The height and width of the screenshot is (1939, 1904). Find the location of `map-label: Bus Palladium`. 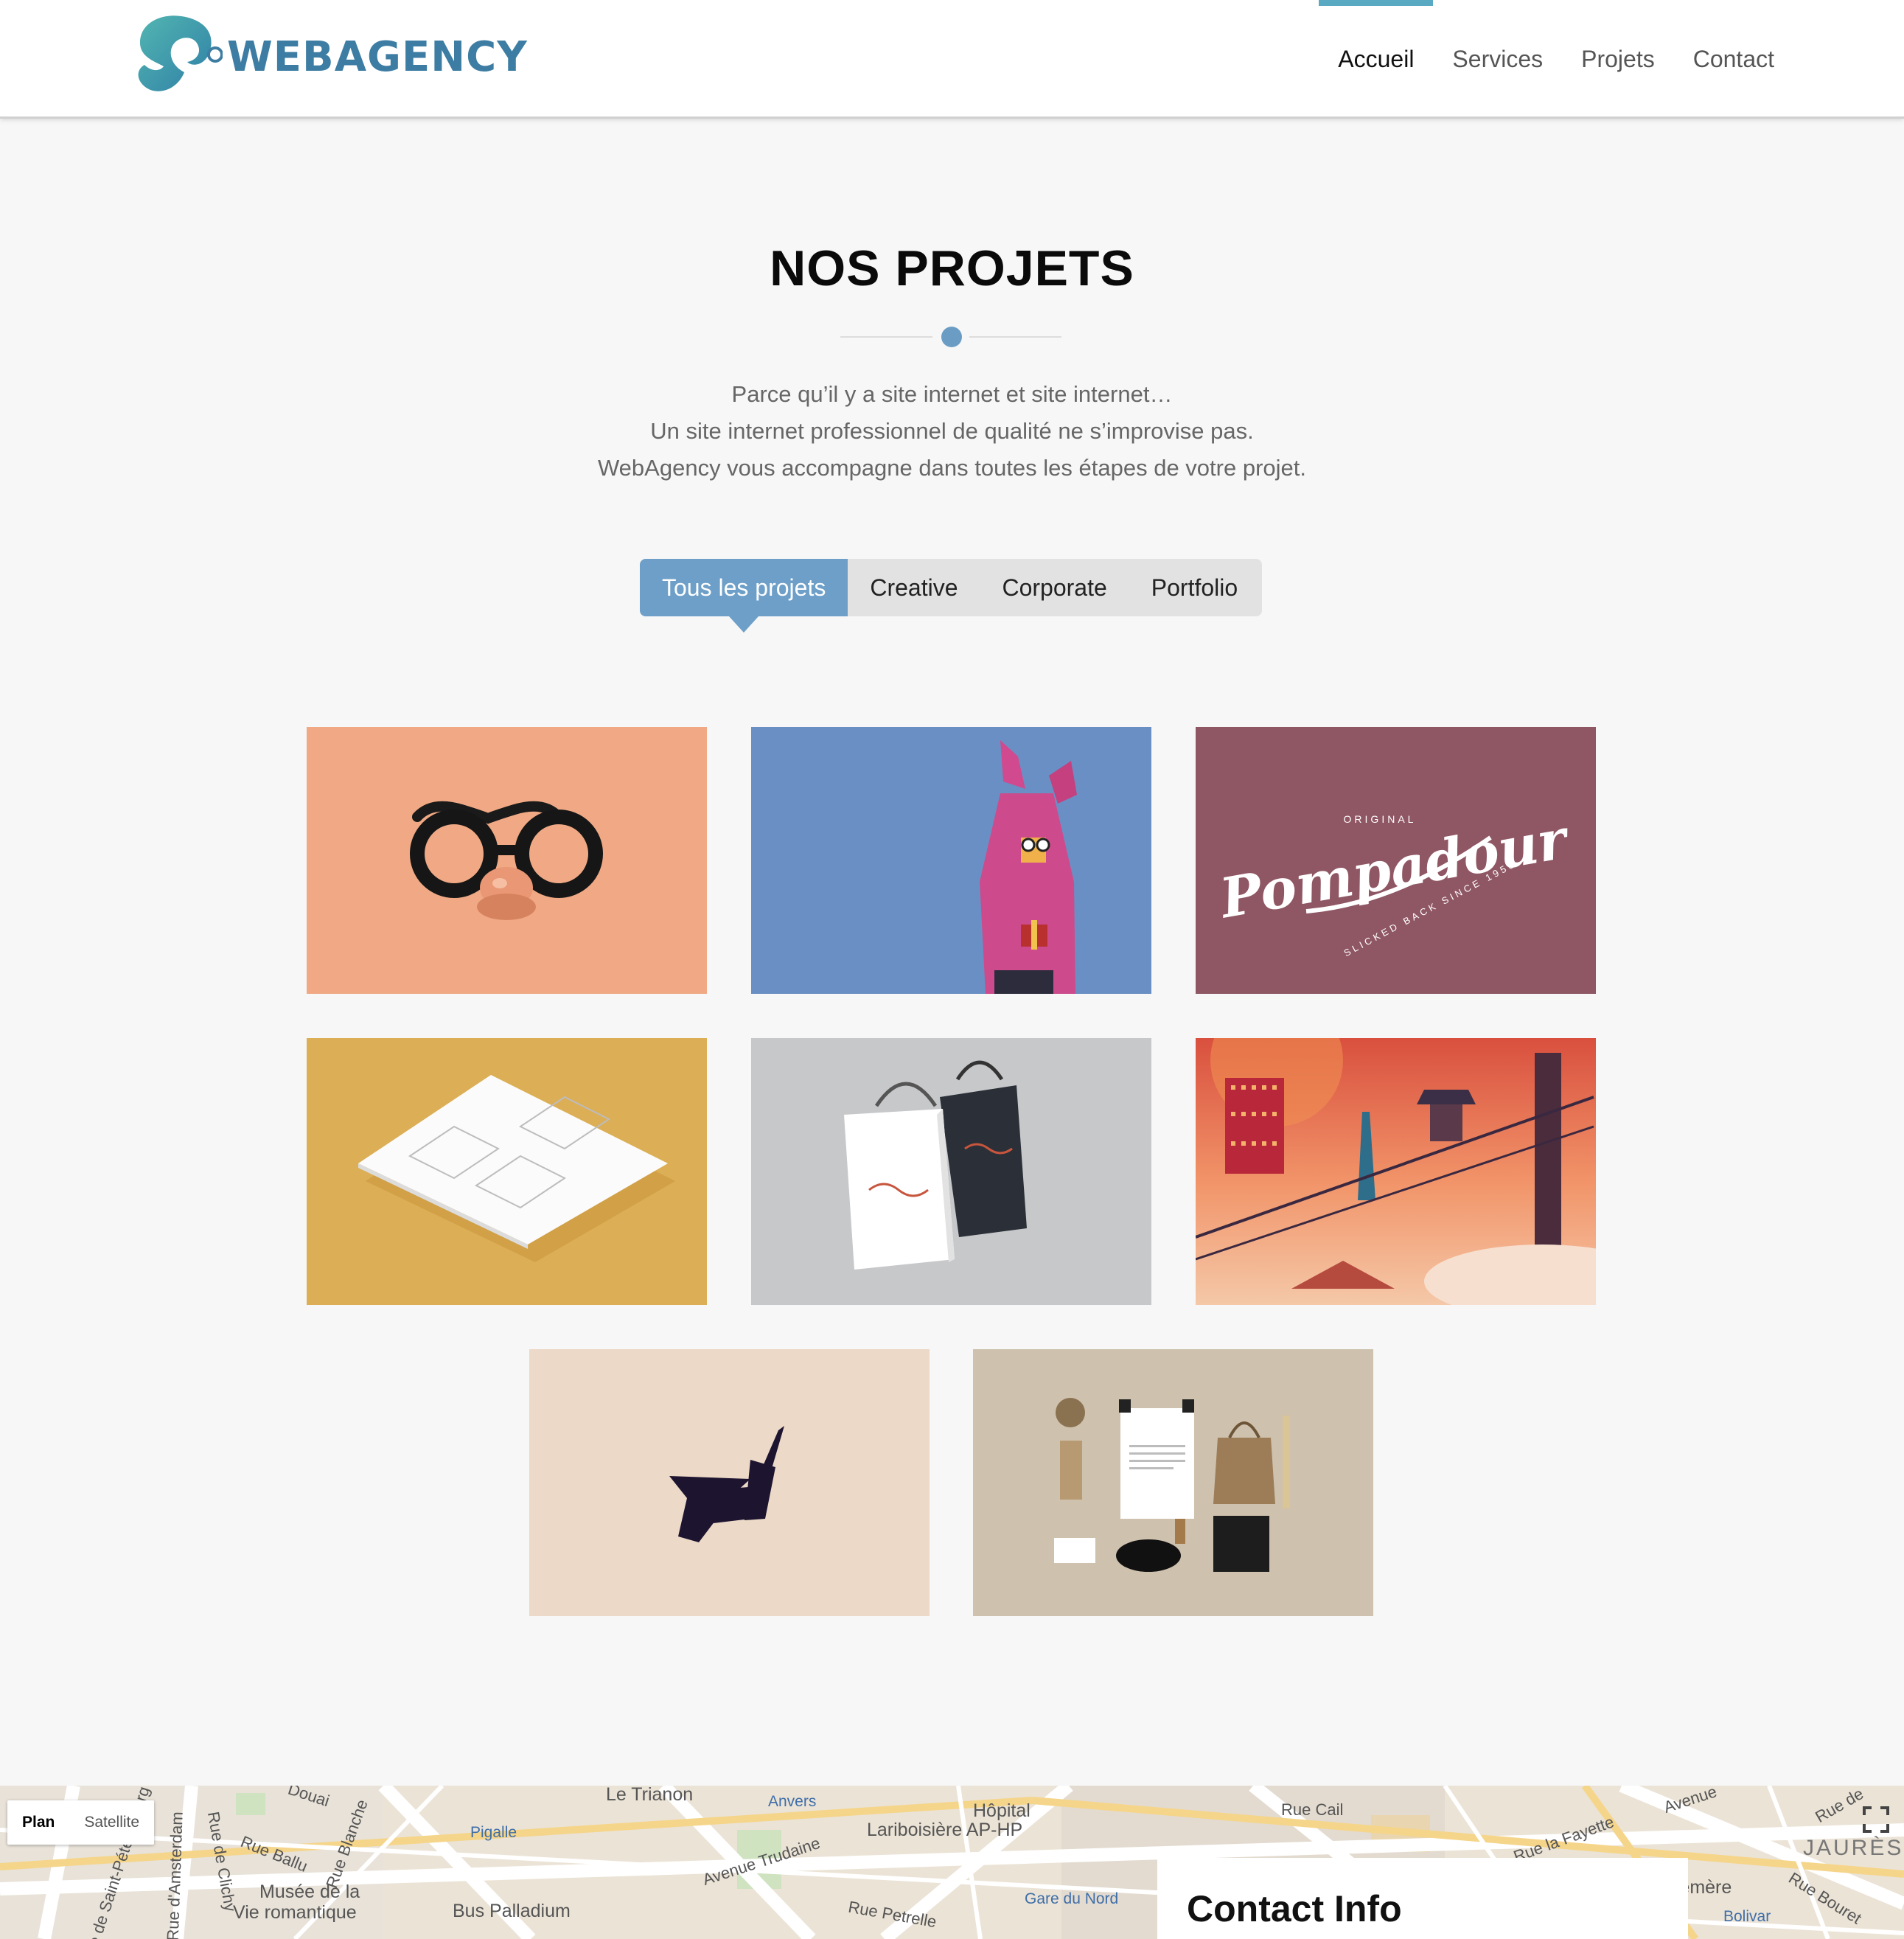

map-label: Bus Palladium is located at coordinates (512, 1911).